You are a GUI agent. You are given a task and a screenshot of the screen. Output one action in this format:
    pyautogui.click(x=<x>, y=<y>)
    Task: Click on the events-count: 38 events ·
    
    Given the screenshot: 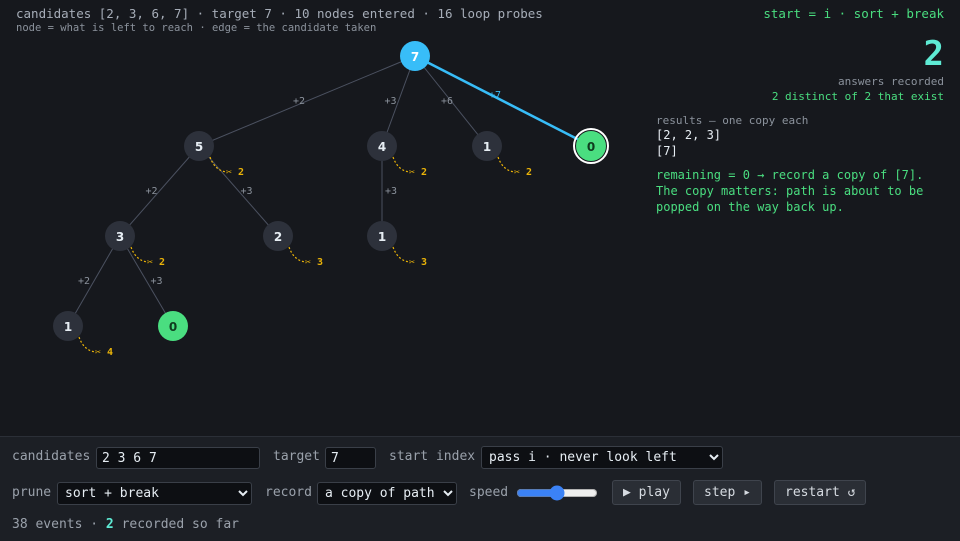 What is the action you would take?
    pyautogui.click(x=59, y=524)
    